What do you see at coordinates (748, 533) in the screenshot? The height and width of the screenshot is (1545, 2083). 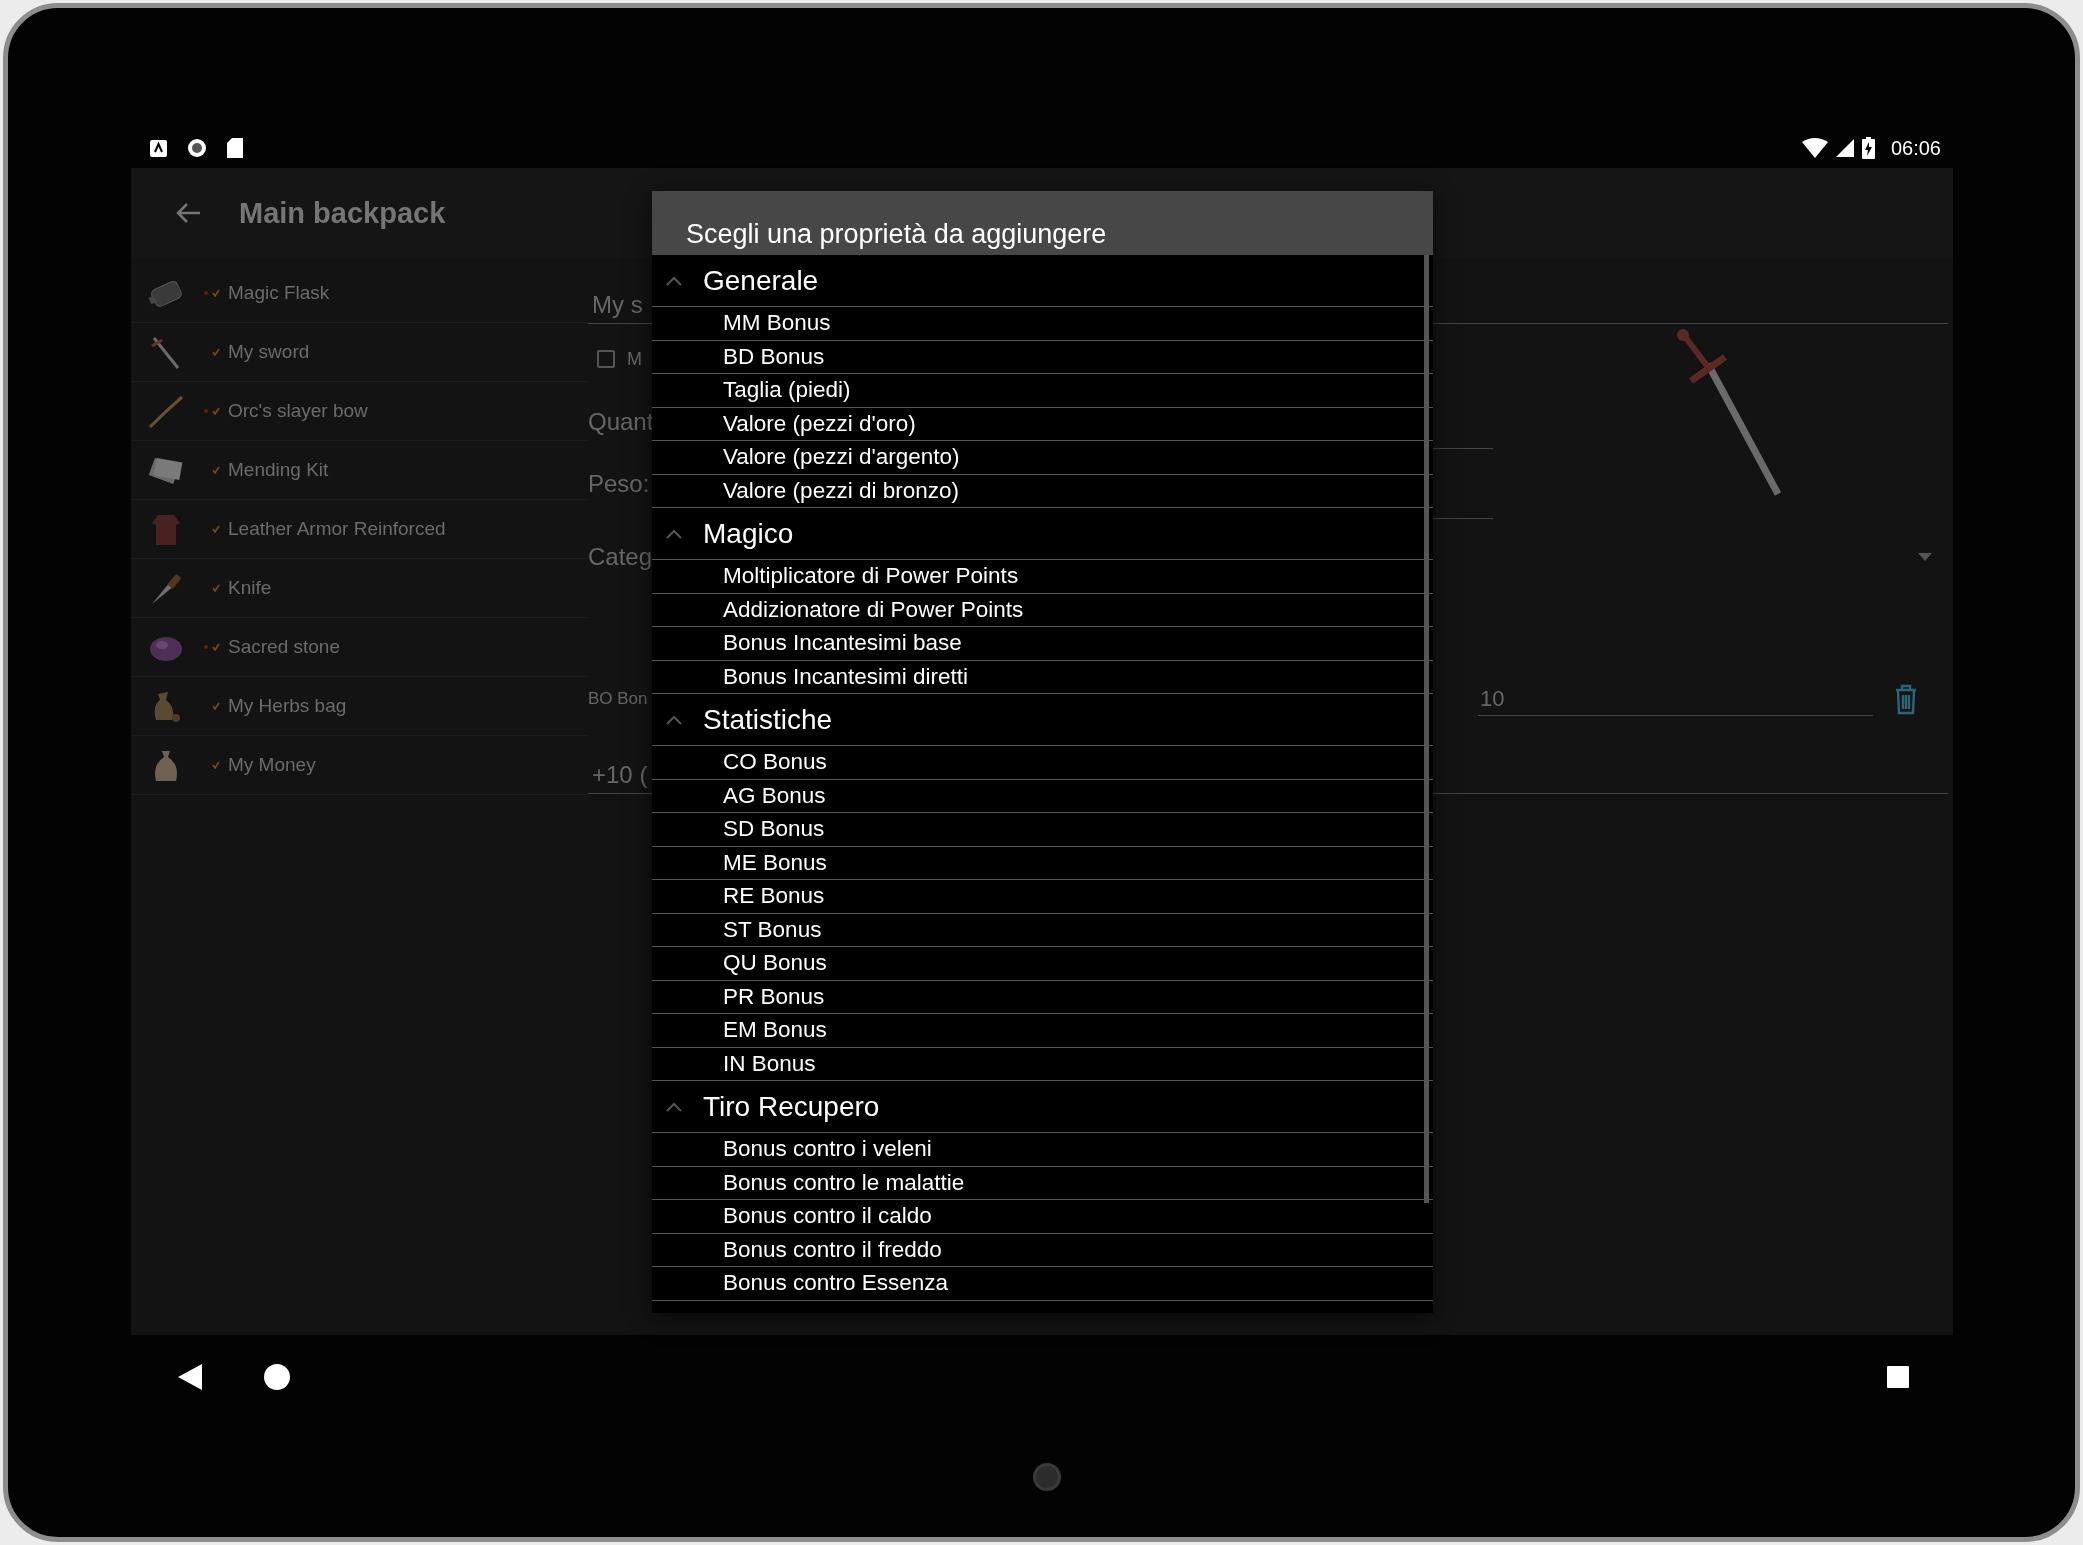 I see `group-header: Magico` at bounding box center [748, 533].